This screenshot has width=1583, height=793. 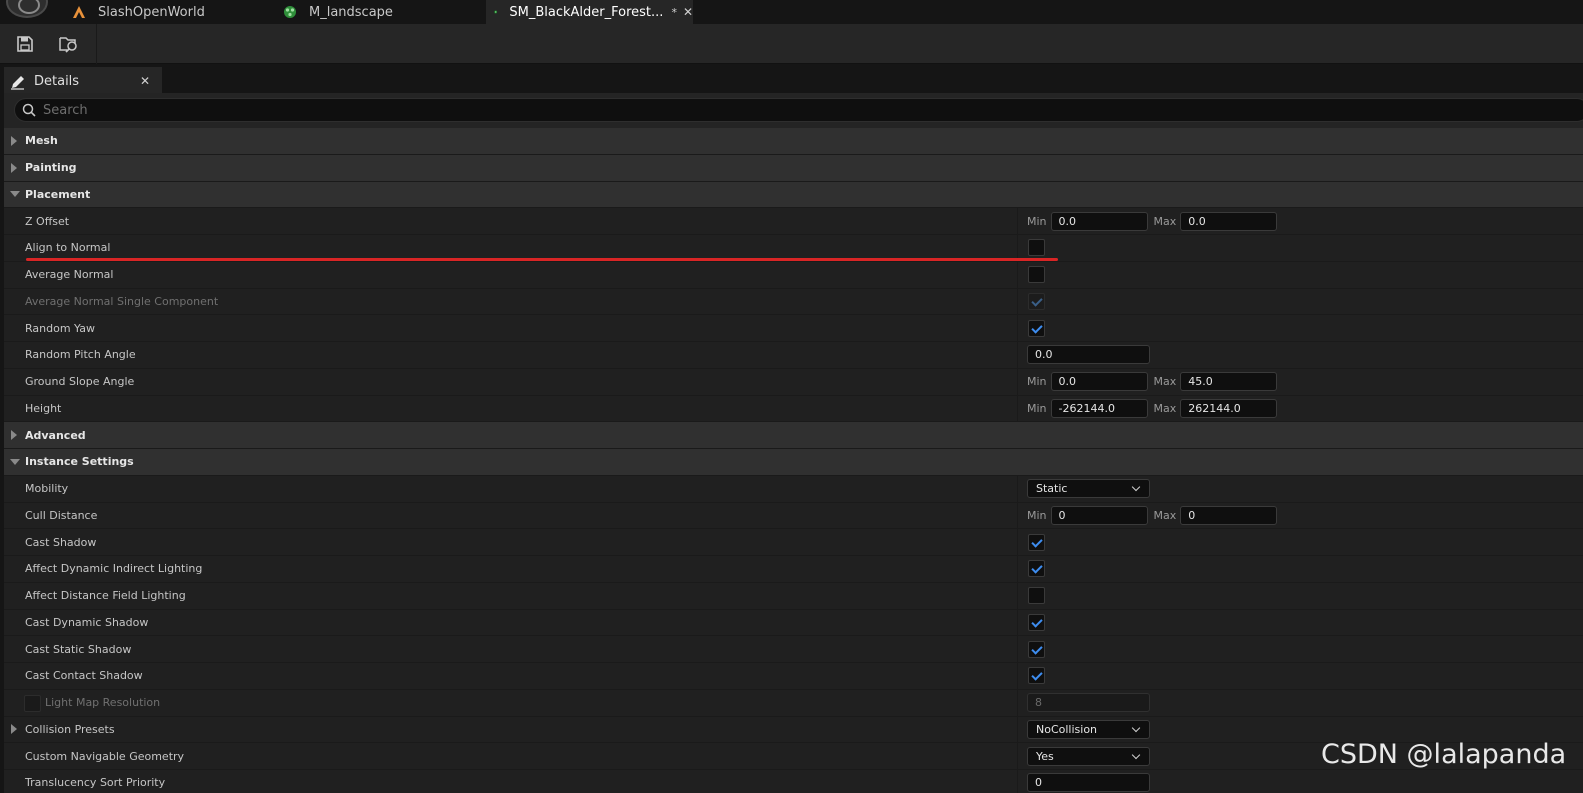 I want to click on browse-asset-button, so click(x=69, y=44).